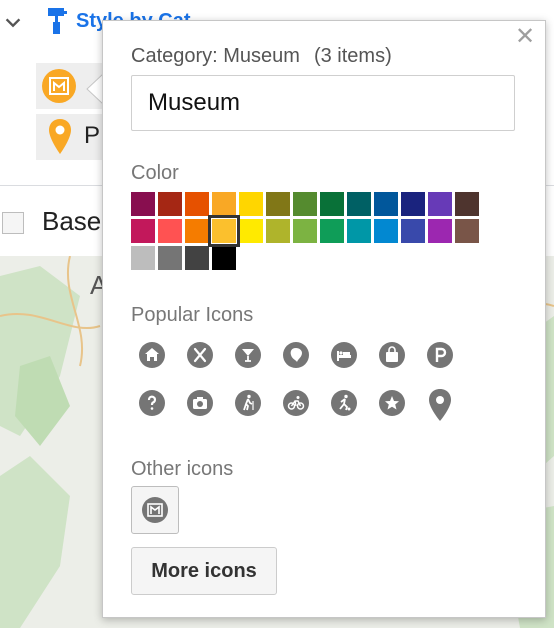 This screenshot has height=628, width=554. I want to click on museum-icon, so click(155, 510).